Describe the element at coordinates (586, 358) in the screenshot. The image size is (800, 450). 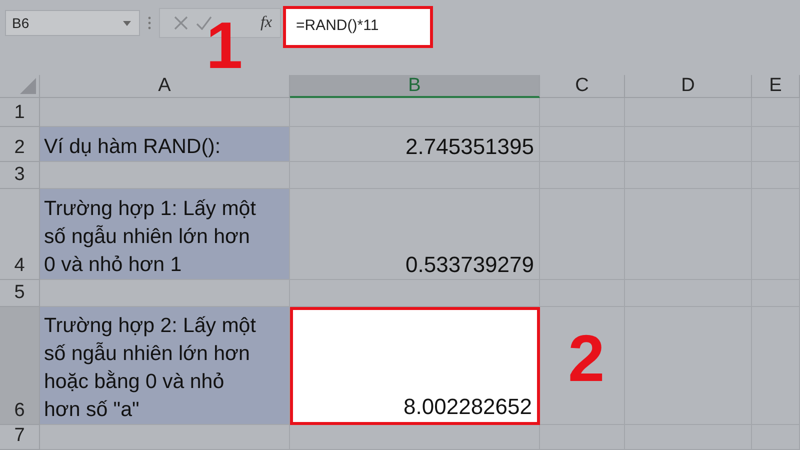
I see `step-number: 2` at that location.